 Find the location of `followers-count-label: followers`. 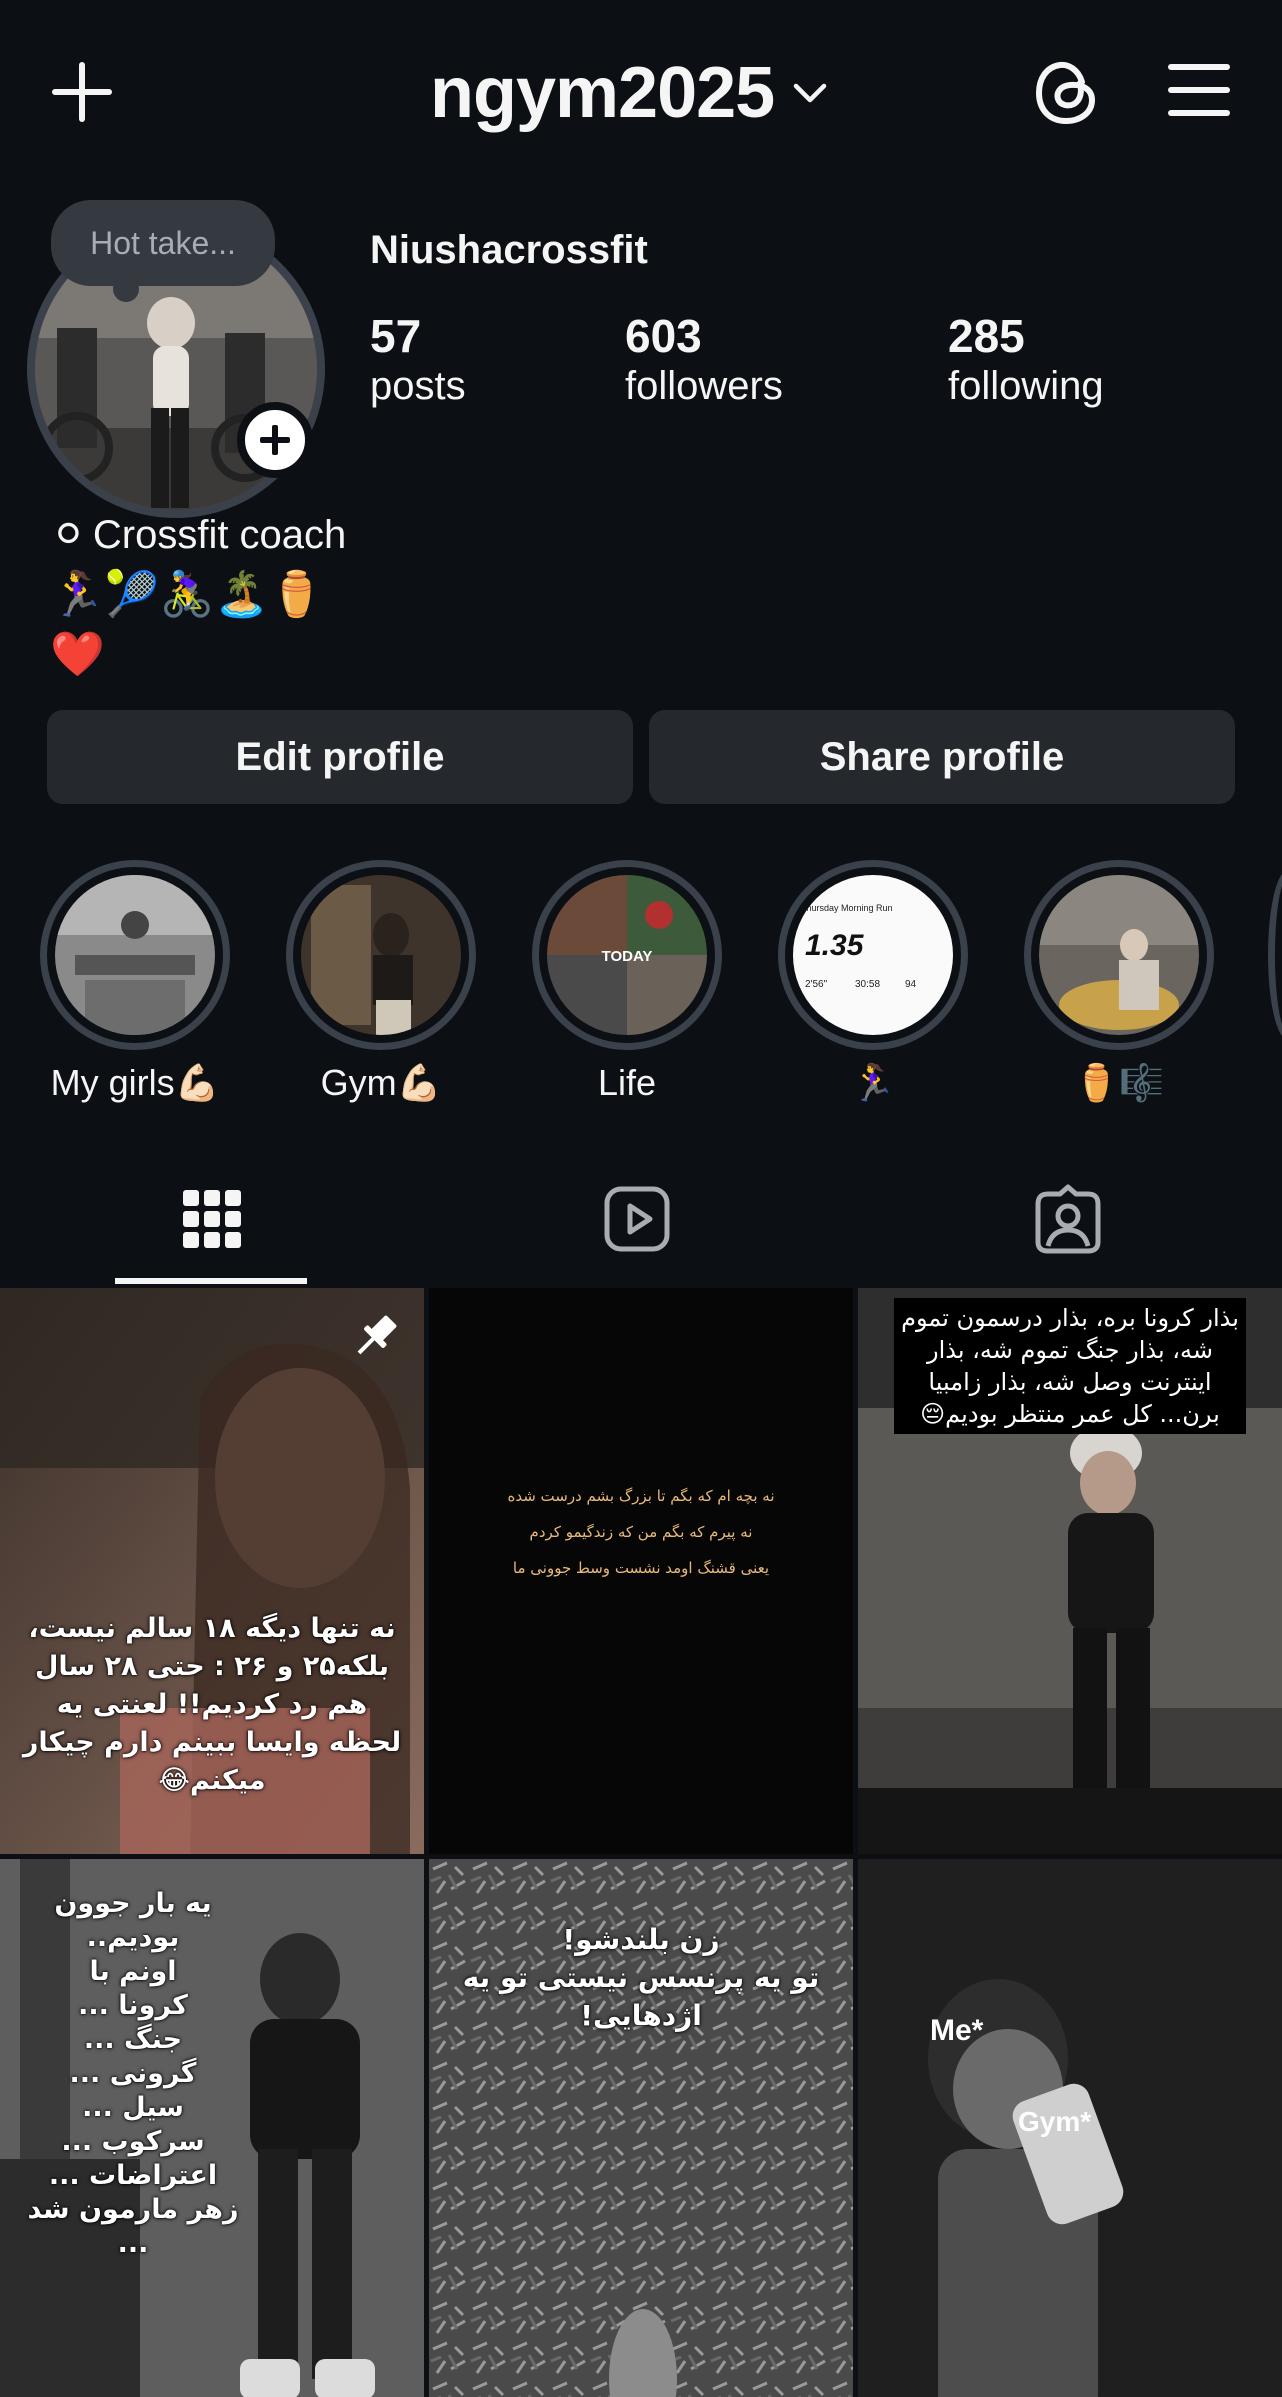

followers-count-label: followers is located at coordinates (704, 385).